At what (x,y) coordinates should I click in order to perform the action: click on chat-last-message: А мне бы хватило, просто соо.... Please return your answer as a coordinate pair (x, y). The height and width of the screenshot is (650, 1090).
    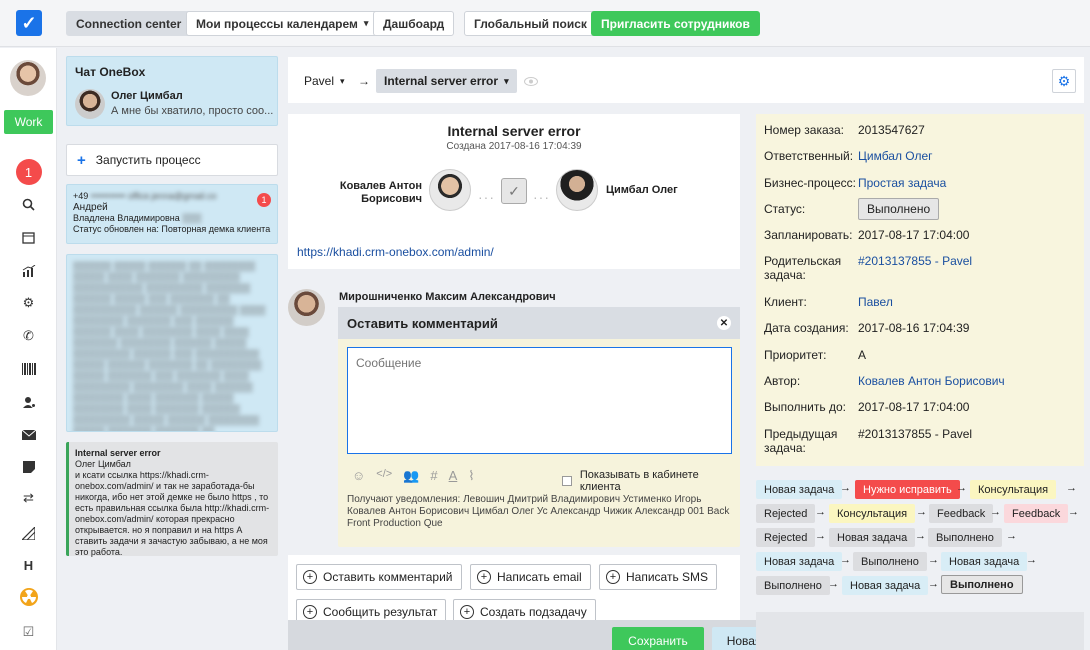
    Looking at the image, I should click on (192, 111).